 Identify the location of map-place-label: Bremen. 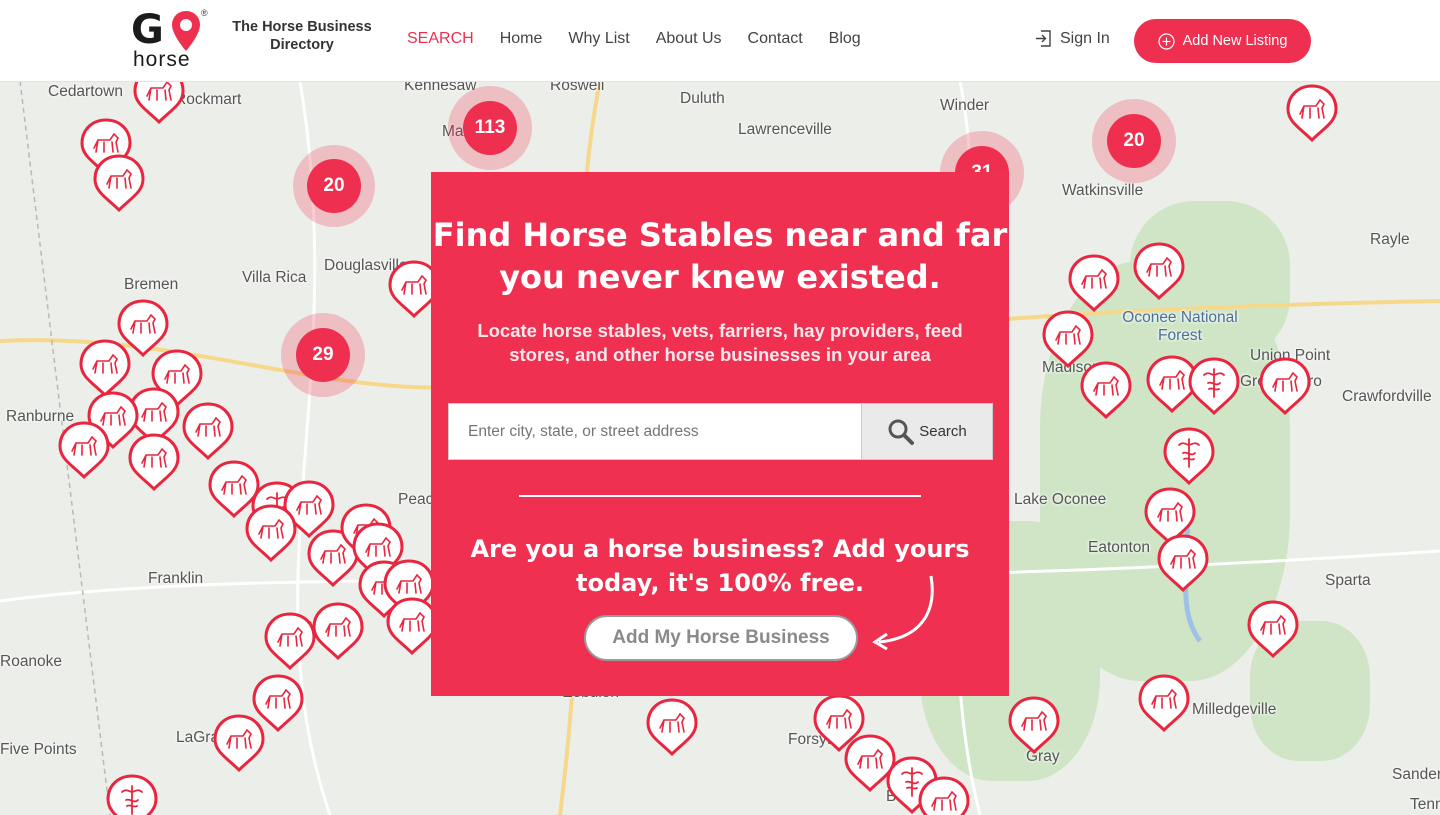
(151, 284).